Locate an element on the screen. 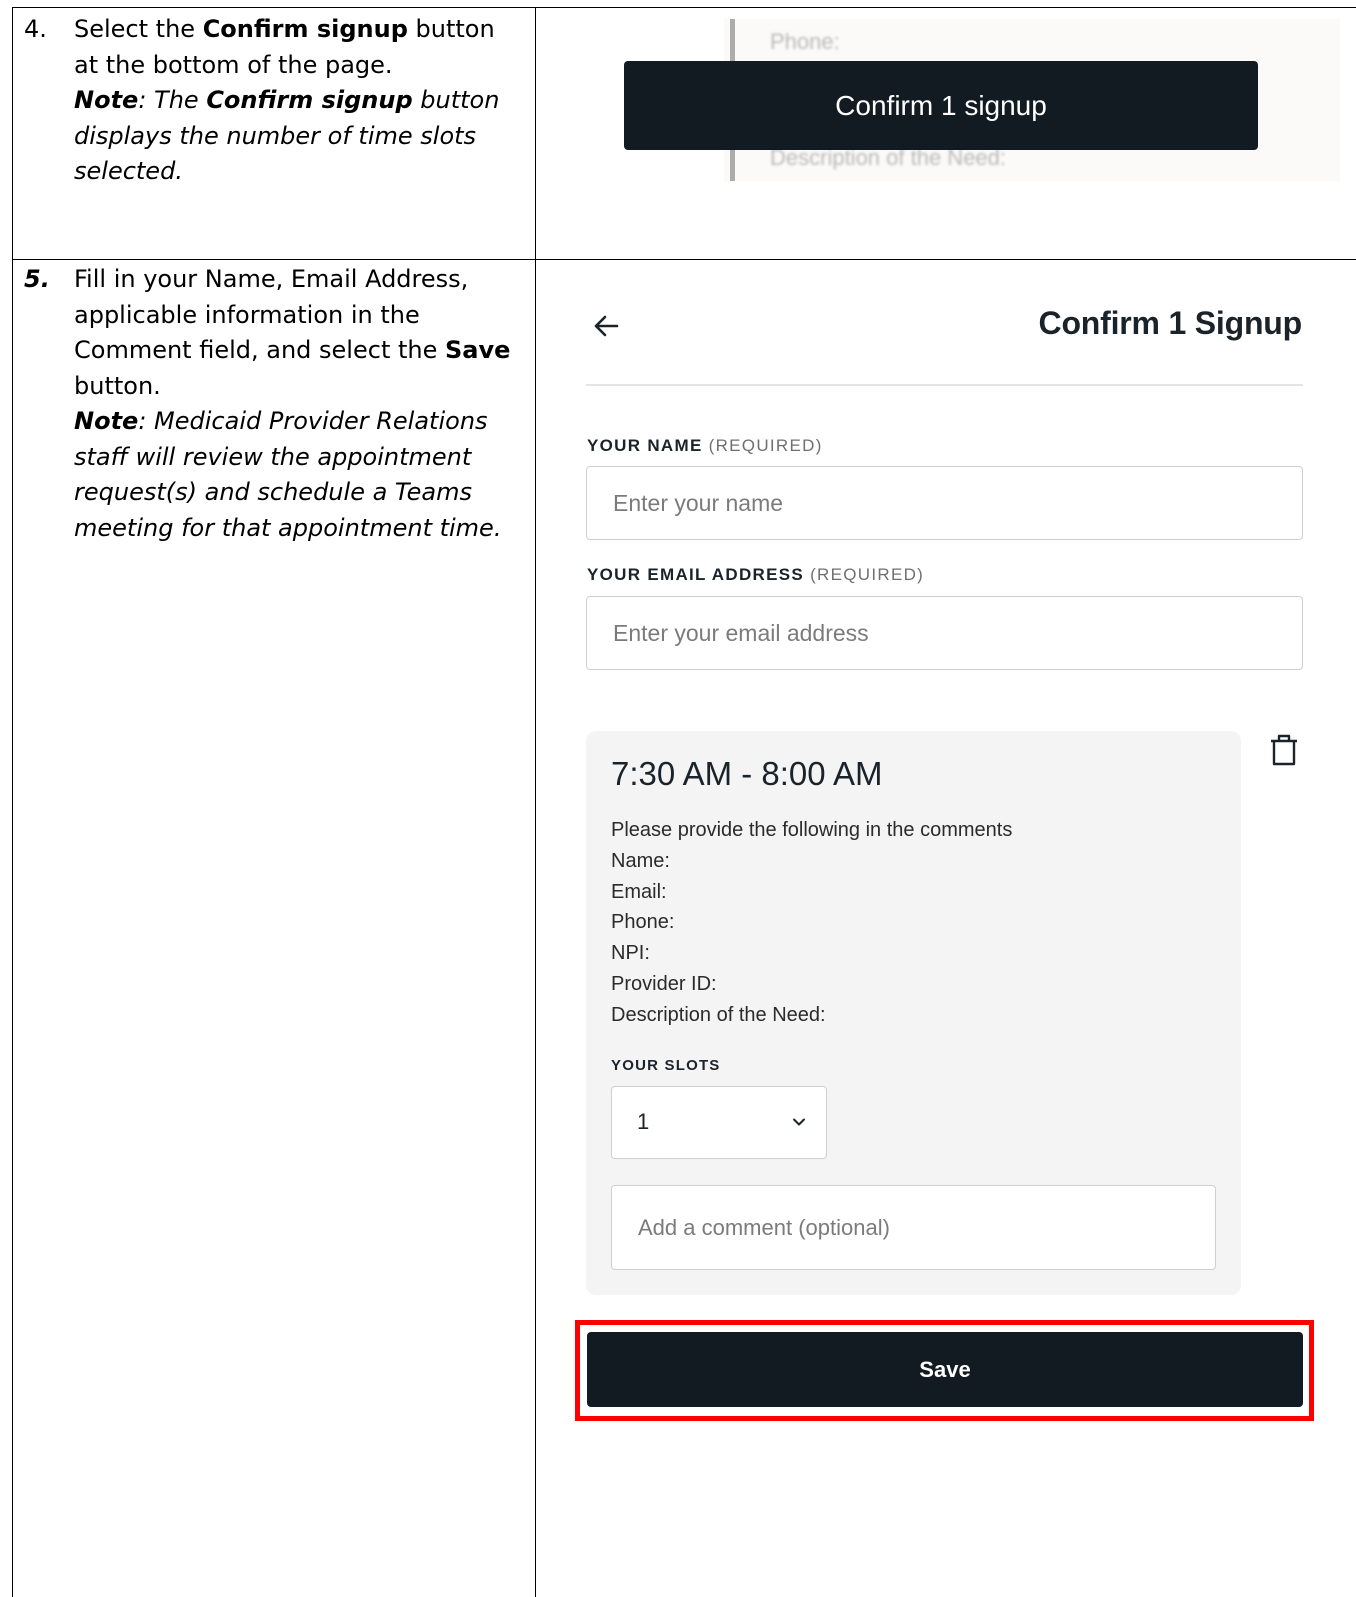  slots-select: 1 is located at coordinates (719, 1122).